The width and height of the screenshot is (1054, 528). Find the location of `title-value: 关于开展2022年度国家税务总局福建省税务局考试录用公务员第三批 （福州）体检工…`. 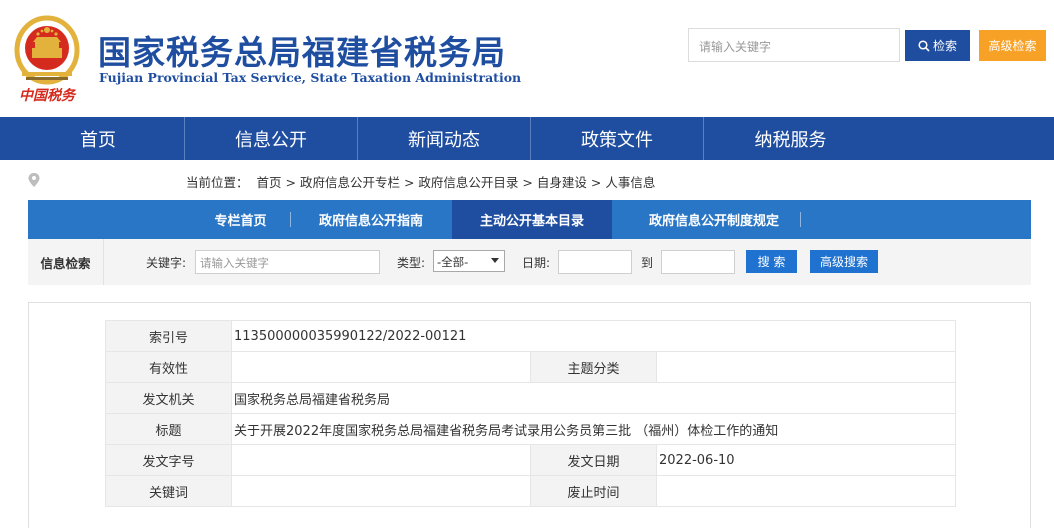

title-value: 关于开展2022年度国家税务总局福建省税务局考试录用公务员第三批 （福州）体检工… is located at coordinates (593, 429).